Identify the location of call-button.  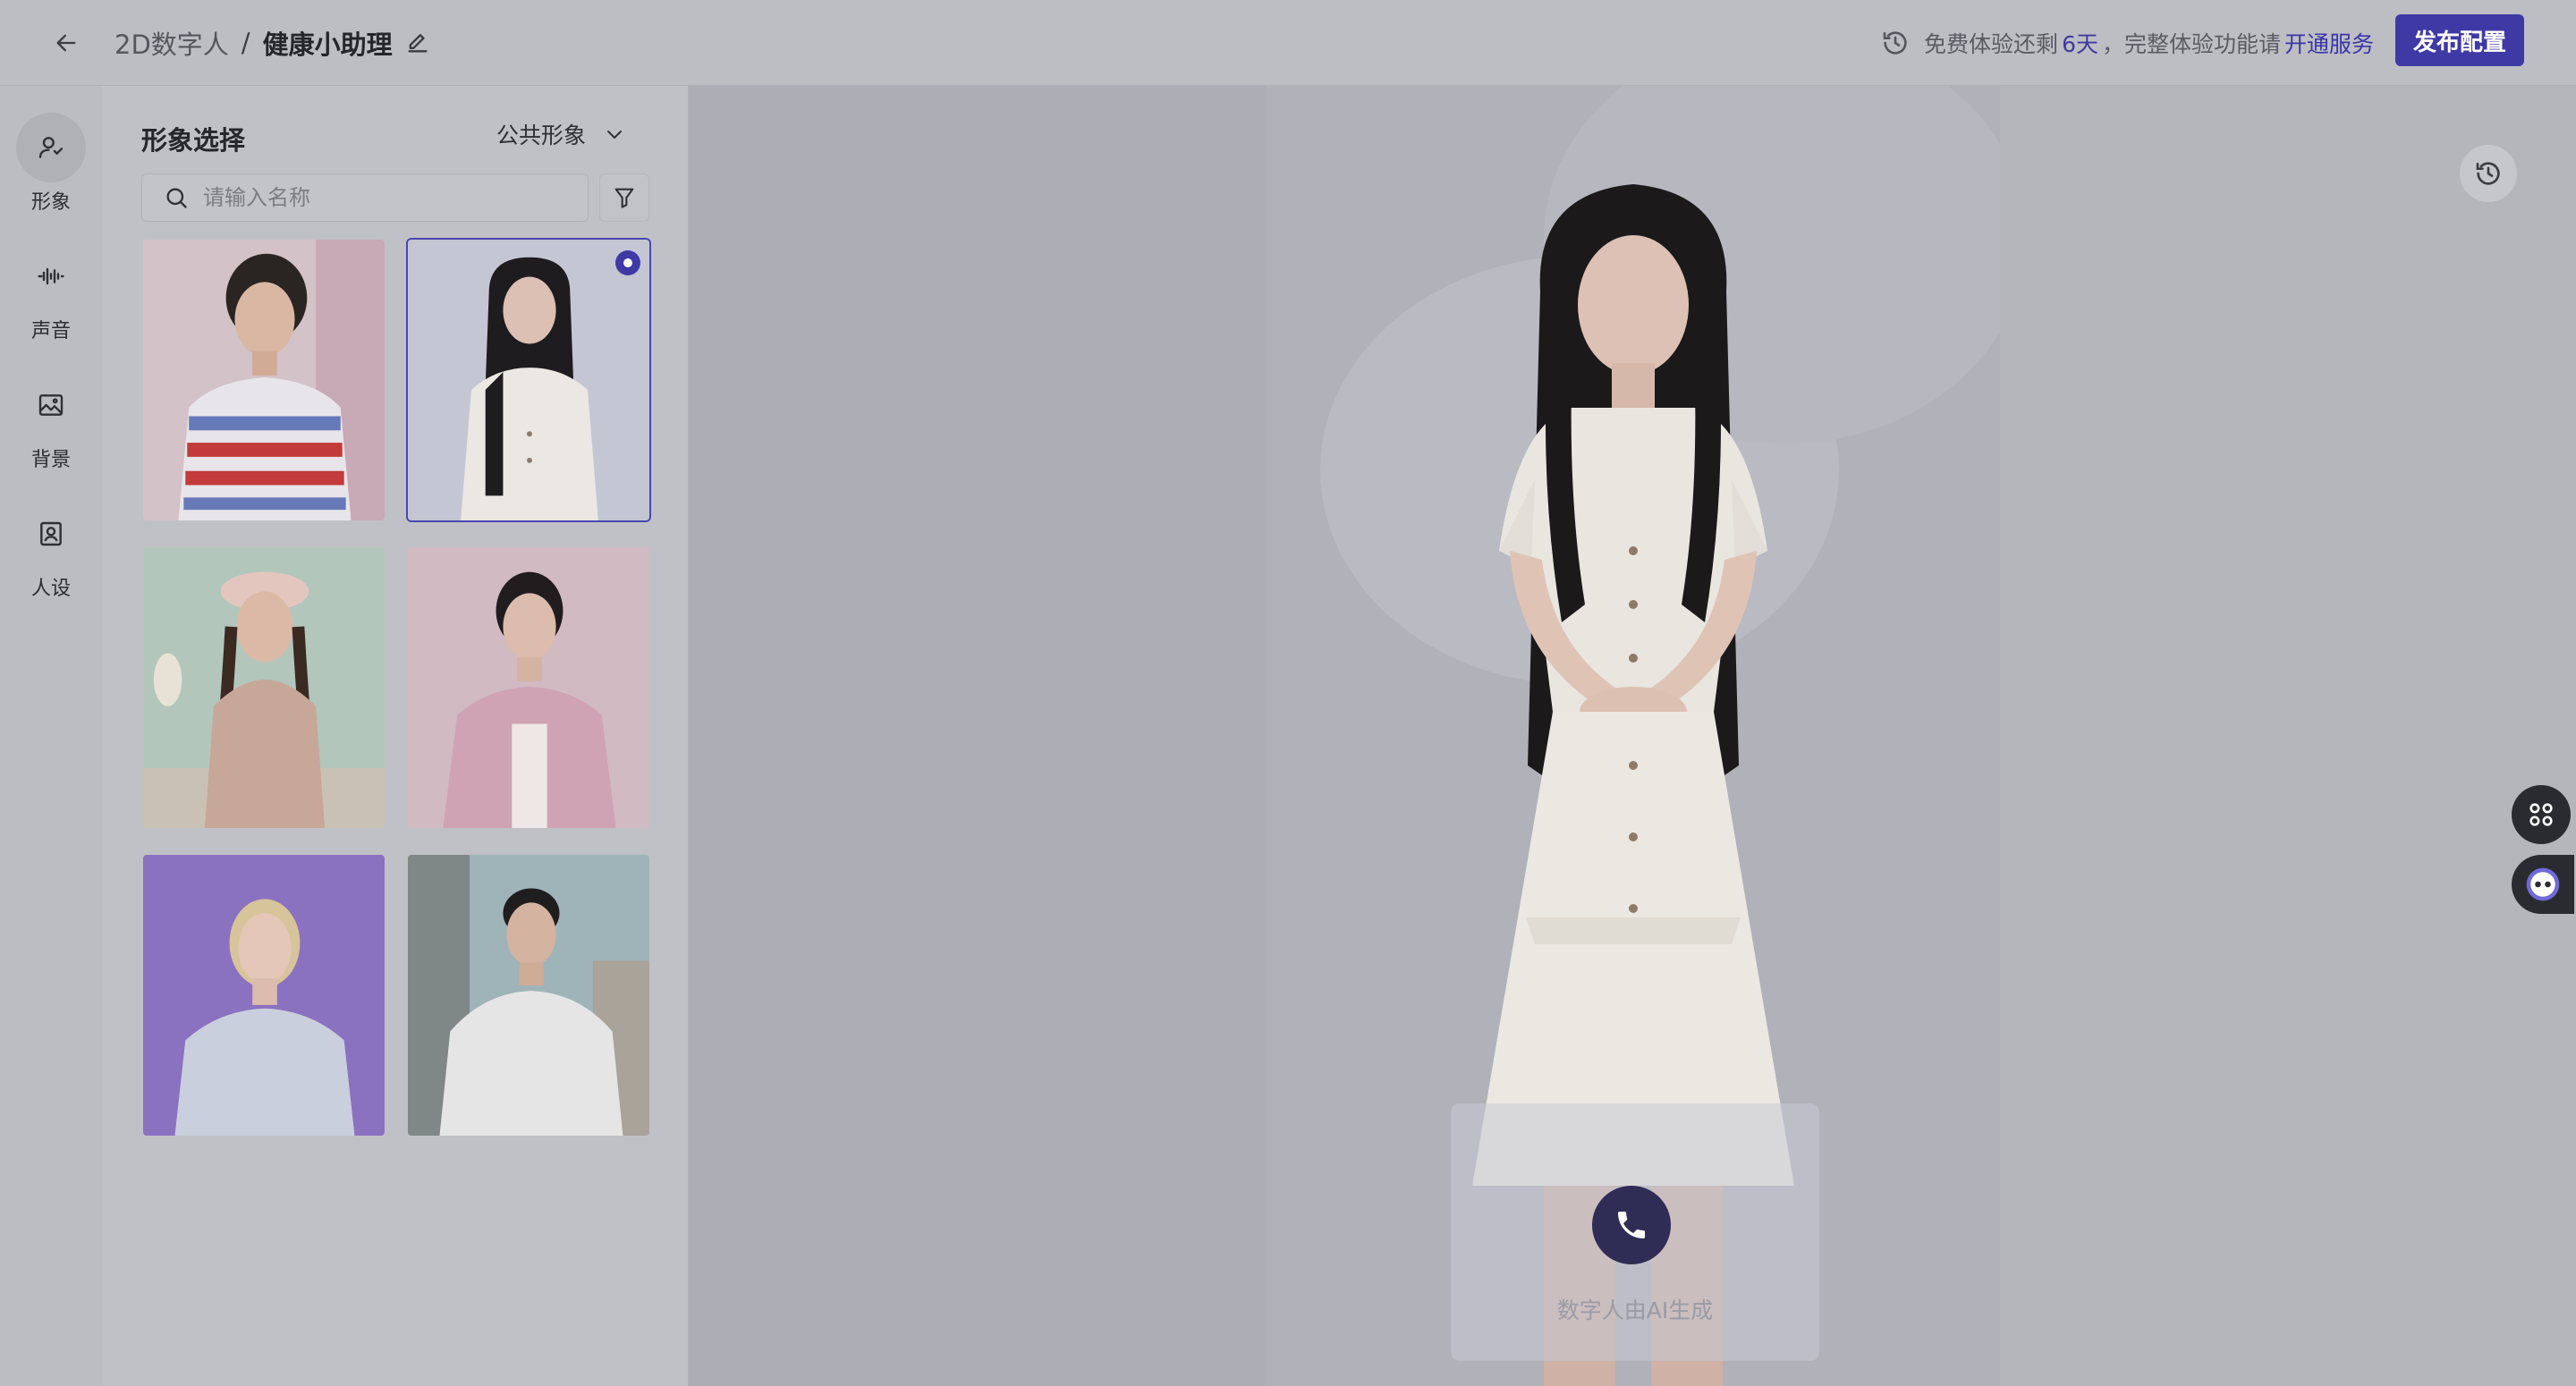
(1631, 1225).